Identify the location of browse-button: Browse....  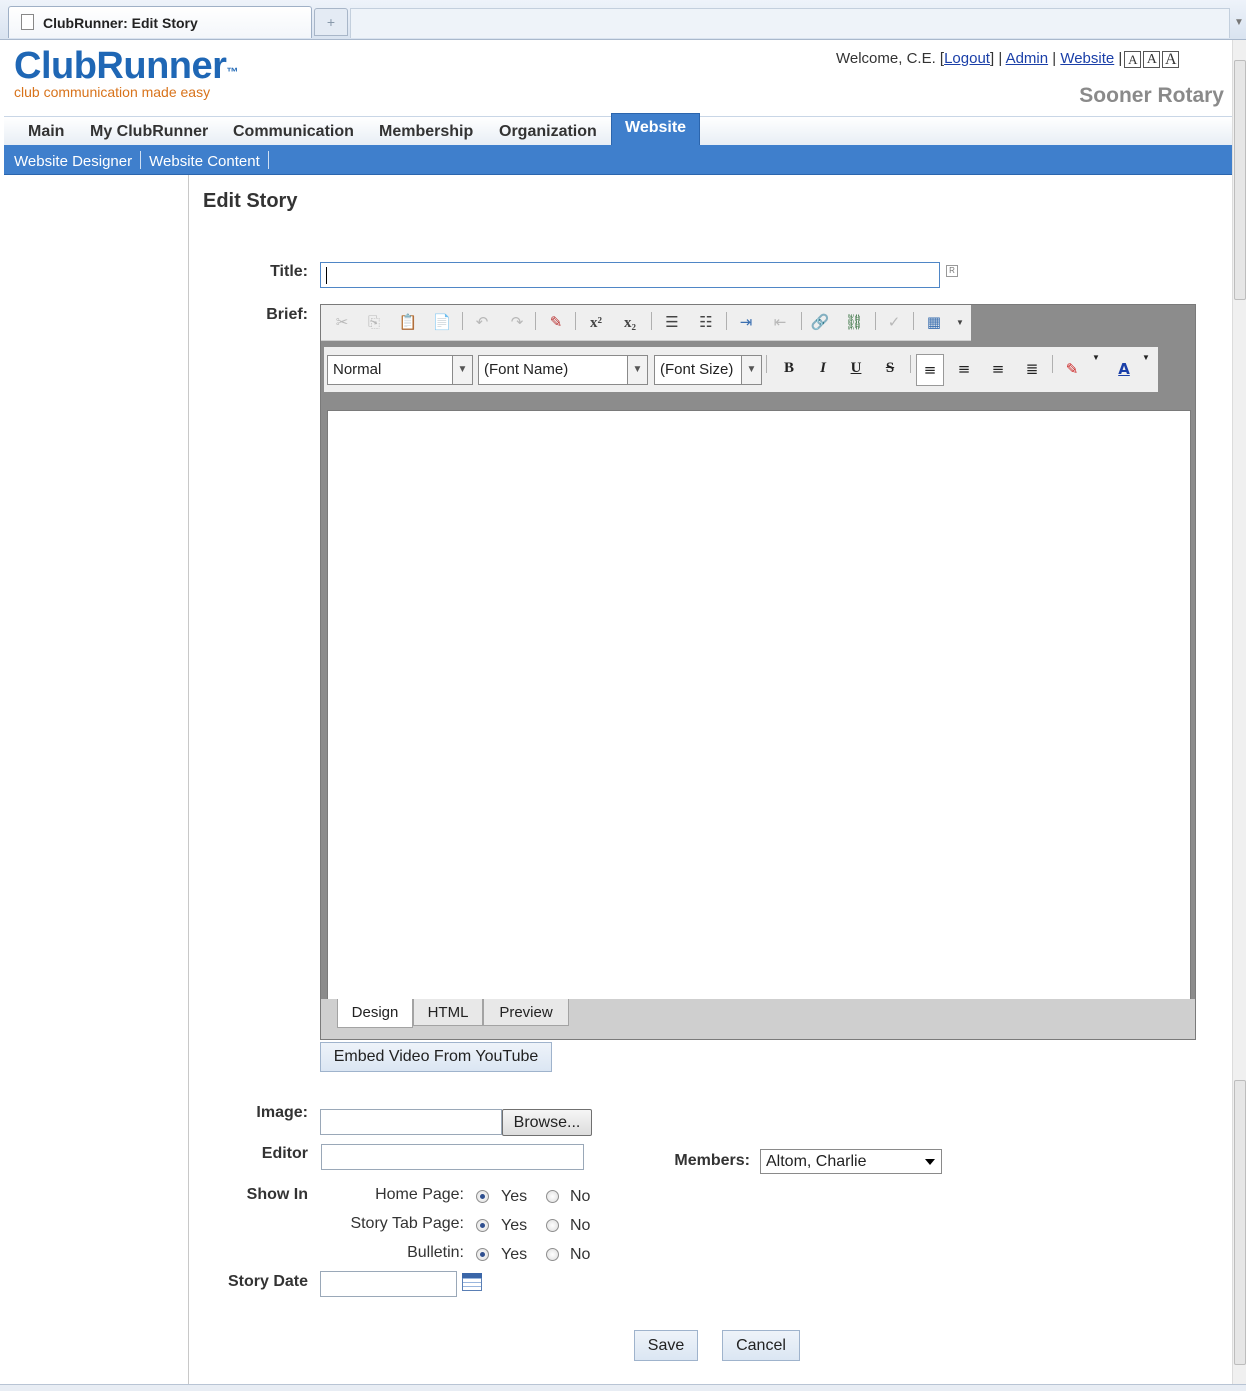
(547, 1122).